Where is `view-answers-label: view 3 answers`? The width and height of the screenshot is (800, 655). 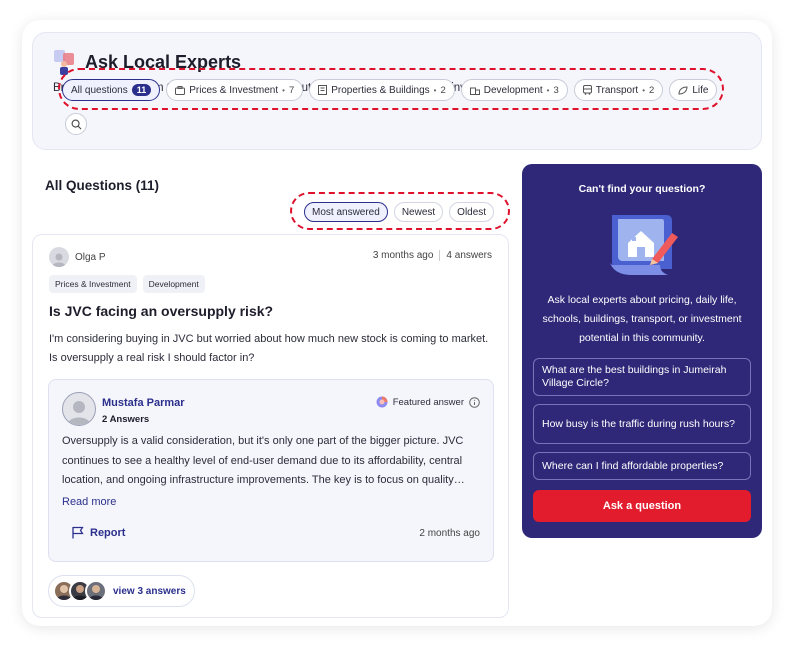
view-answers-label: view 3 answers is located at coordinates (149, 591).